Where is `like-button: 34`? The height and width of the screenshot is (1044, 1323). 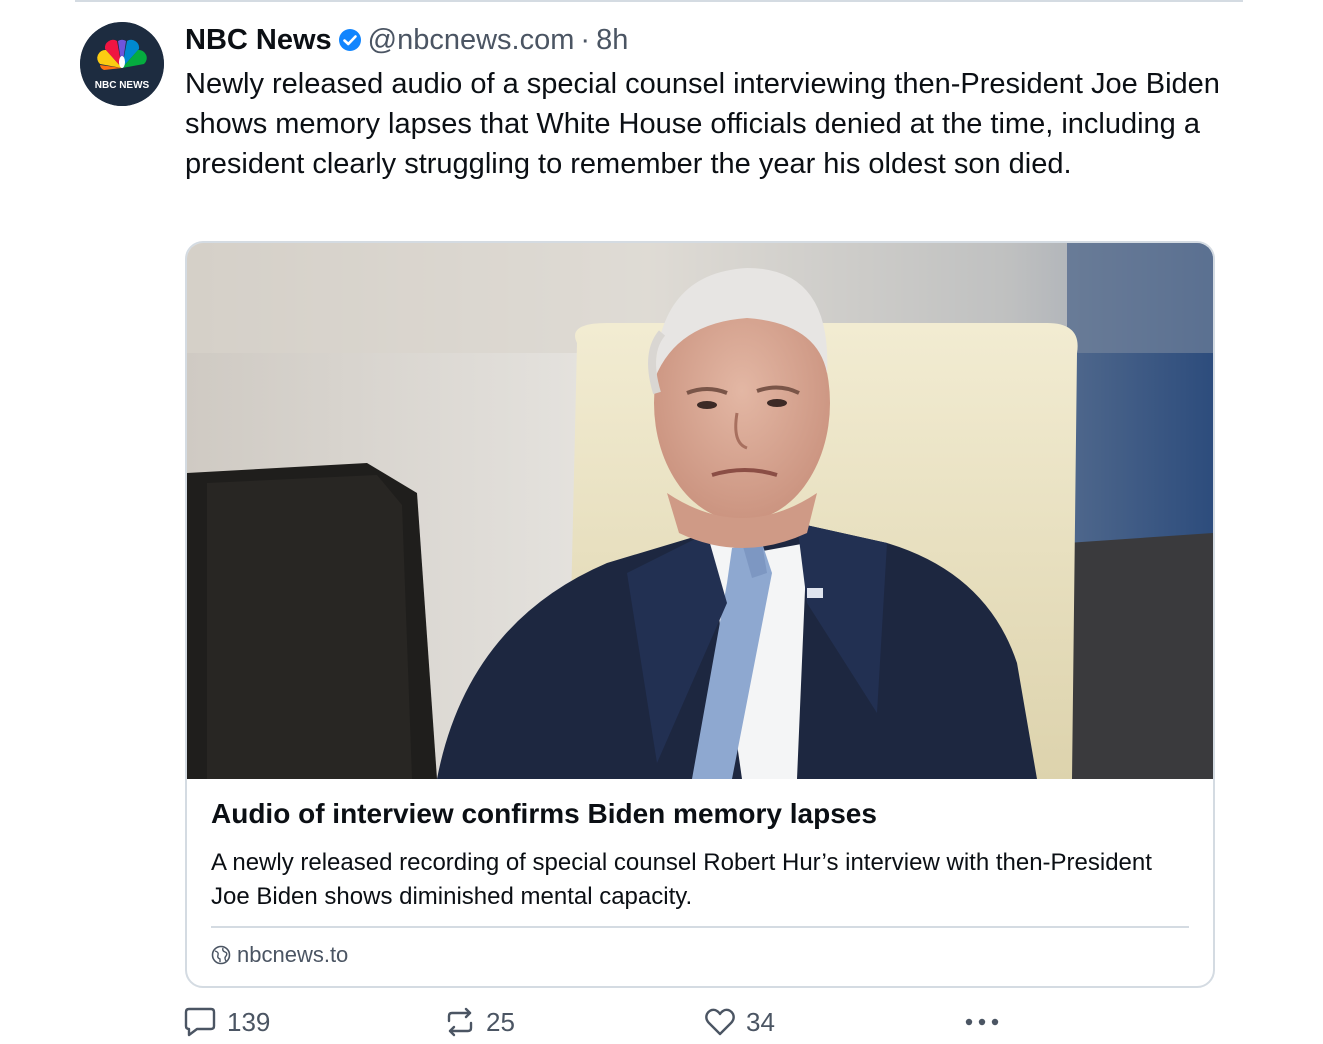
like-button: 34 is located at coordinates (739, 1022).